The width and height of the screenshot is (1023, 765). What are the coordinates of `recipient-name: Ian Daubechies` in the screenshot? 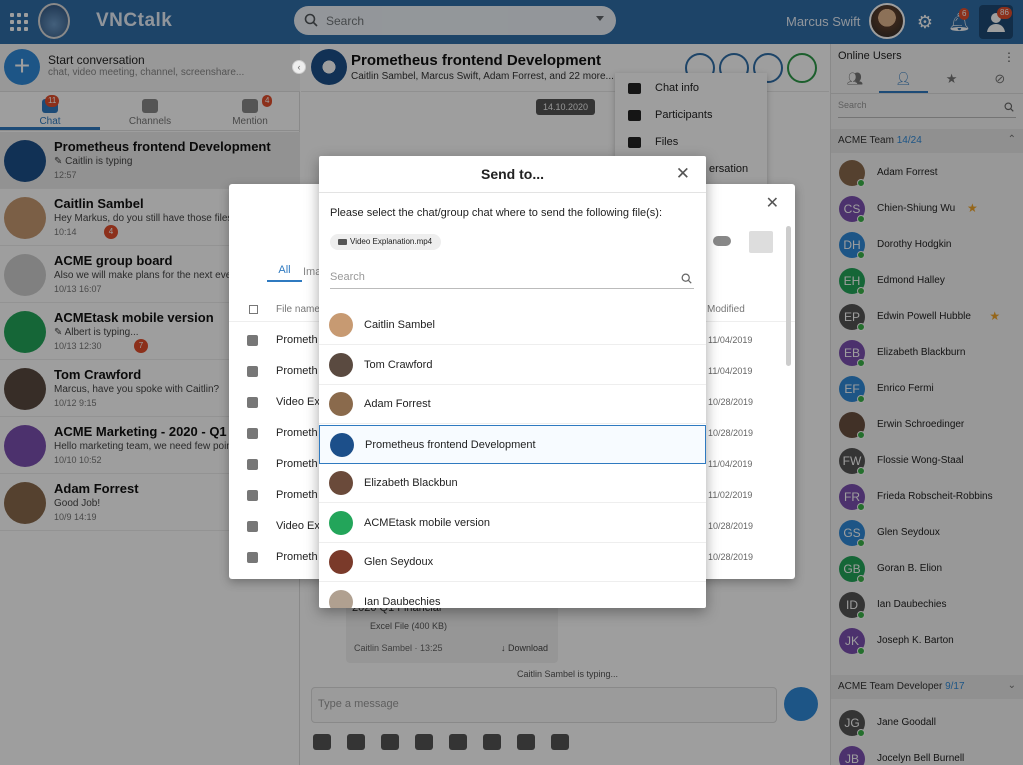 It's located at (402, 601).